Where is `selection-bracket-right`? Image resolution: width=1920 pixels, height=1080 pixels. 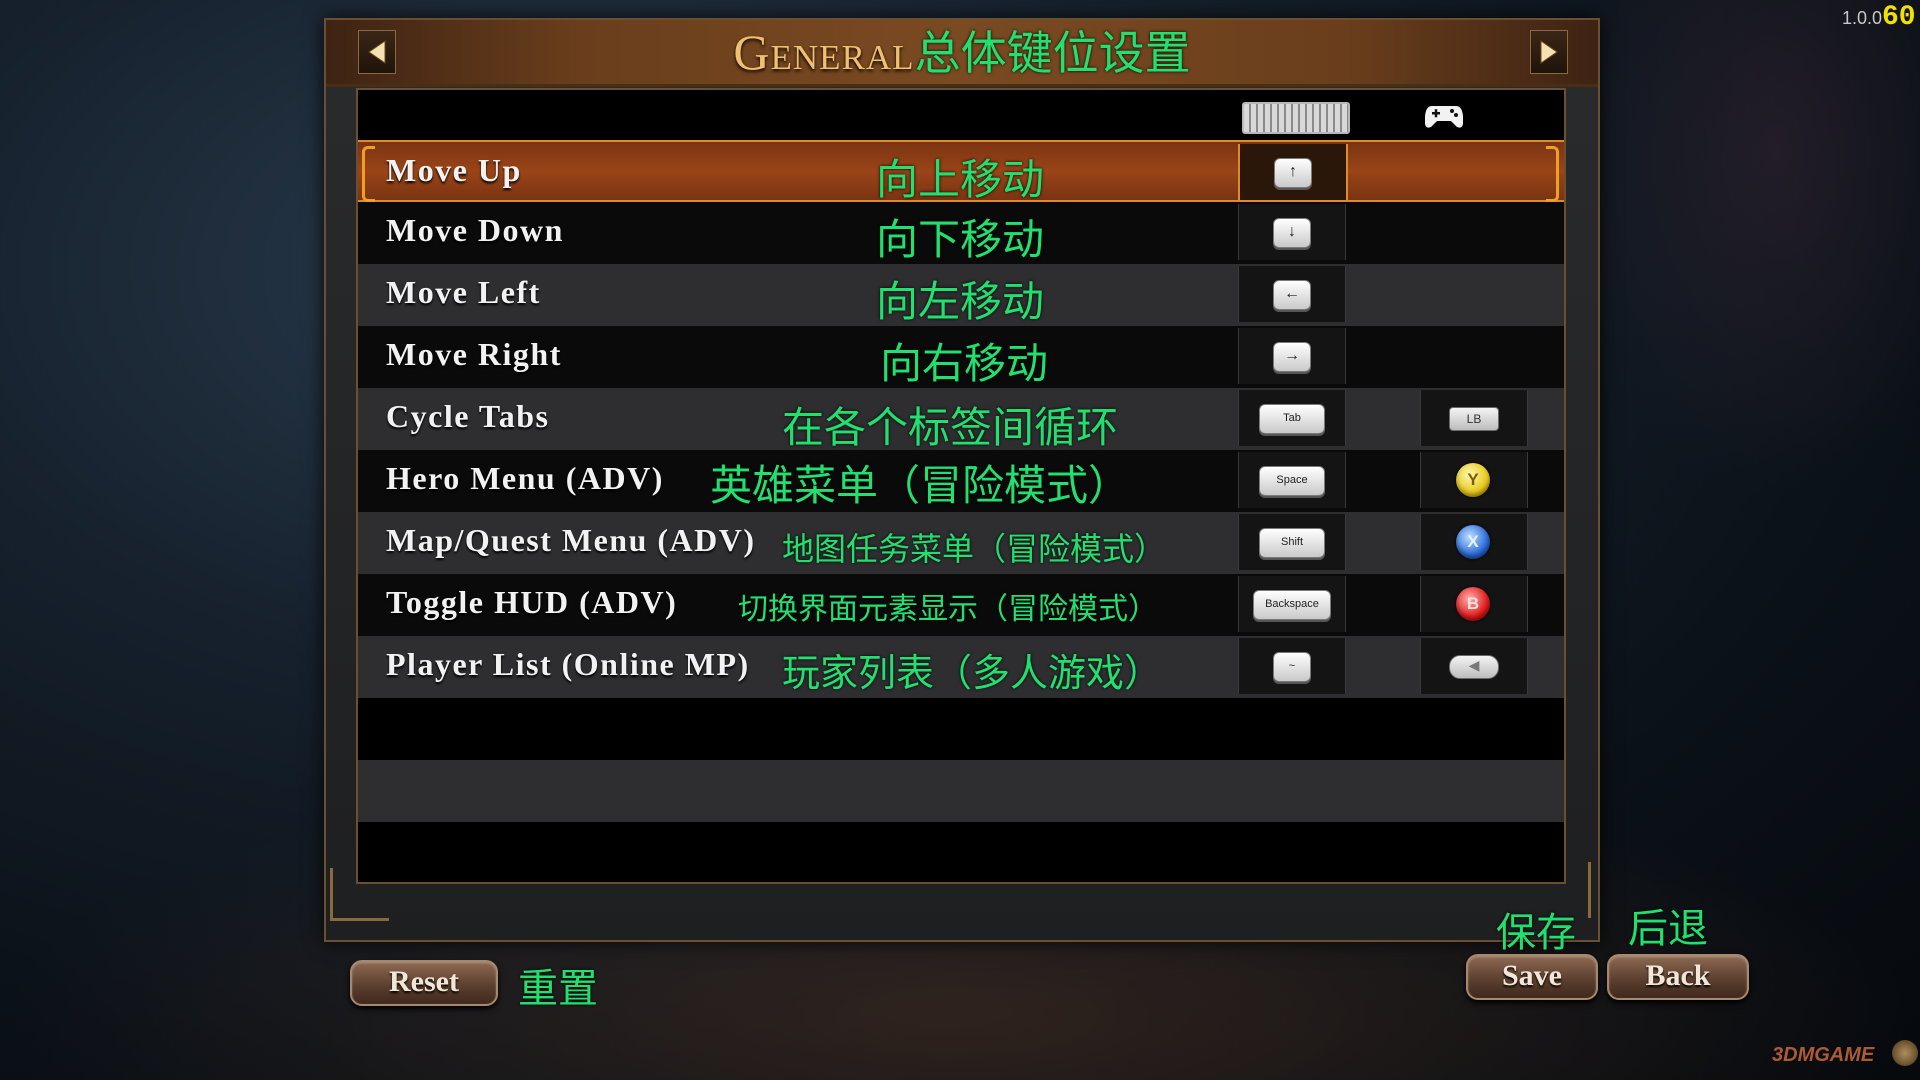 selection-bracket-right is located at coordinates (1552, 174).